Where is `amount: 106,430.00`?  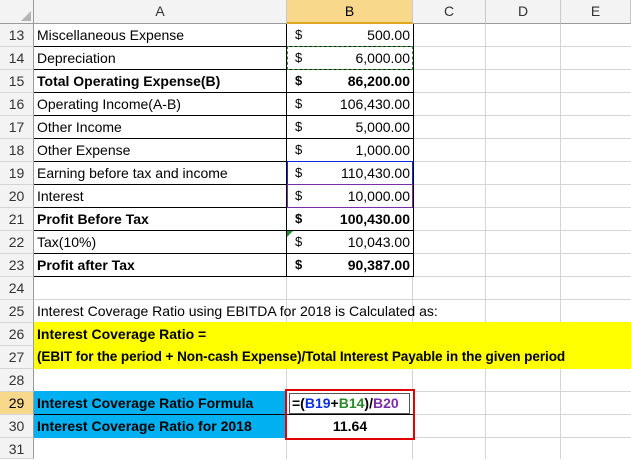 amount: 106,430.00 is located at coordinates (374, 104).